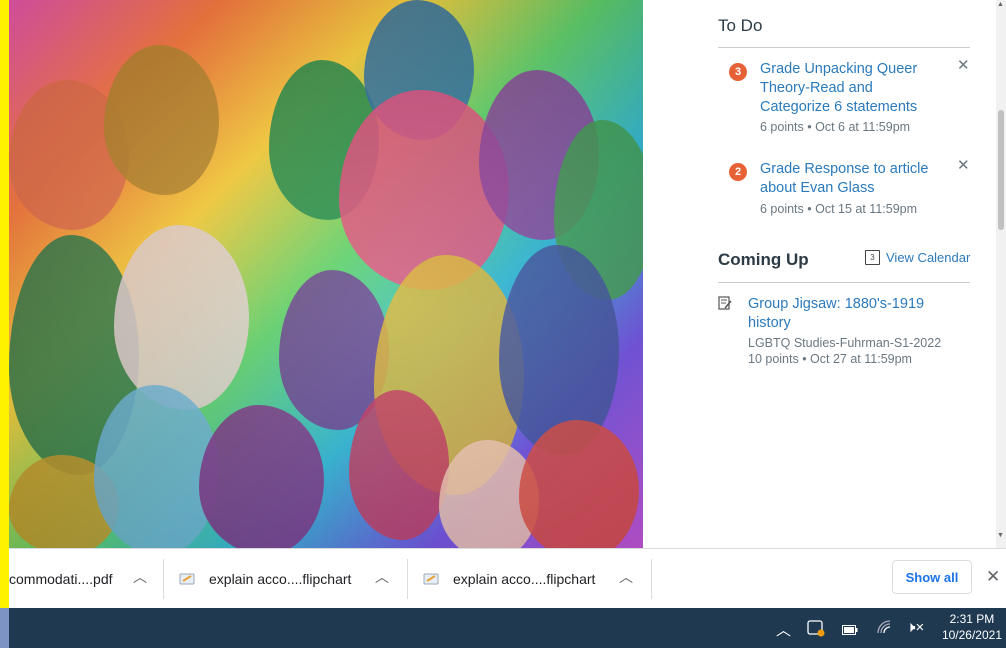 Image resolution: width=1006 pixels, height=648 pixels. Describe the element at coordinates (740, 25) in the screenshot. I see `todo-heading: To Do` at that location.